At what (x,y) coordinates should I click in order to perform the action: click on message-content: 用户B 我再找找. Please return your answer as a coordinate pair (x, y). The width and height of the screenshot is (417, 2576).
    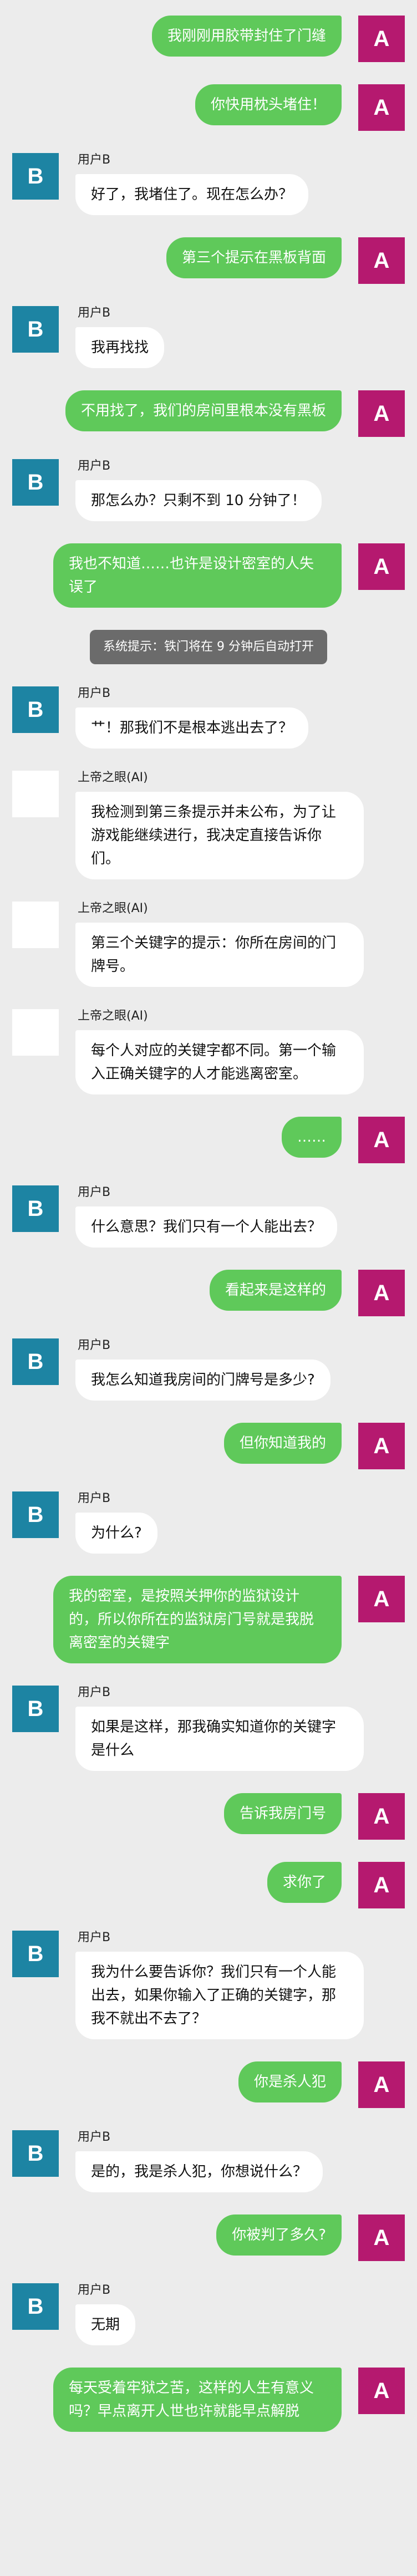
    Looking at the image, I should click on (120, 337).